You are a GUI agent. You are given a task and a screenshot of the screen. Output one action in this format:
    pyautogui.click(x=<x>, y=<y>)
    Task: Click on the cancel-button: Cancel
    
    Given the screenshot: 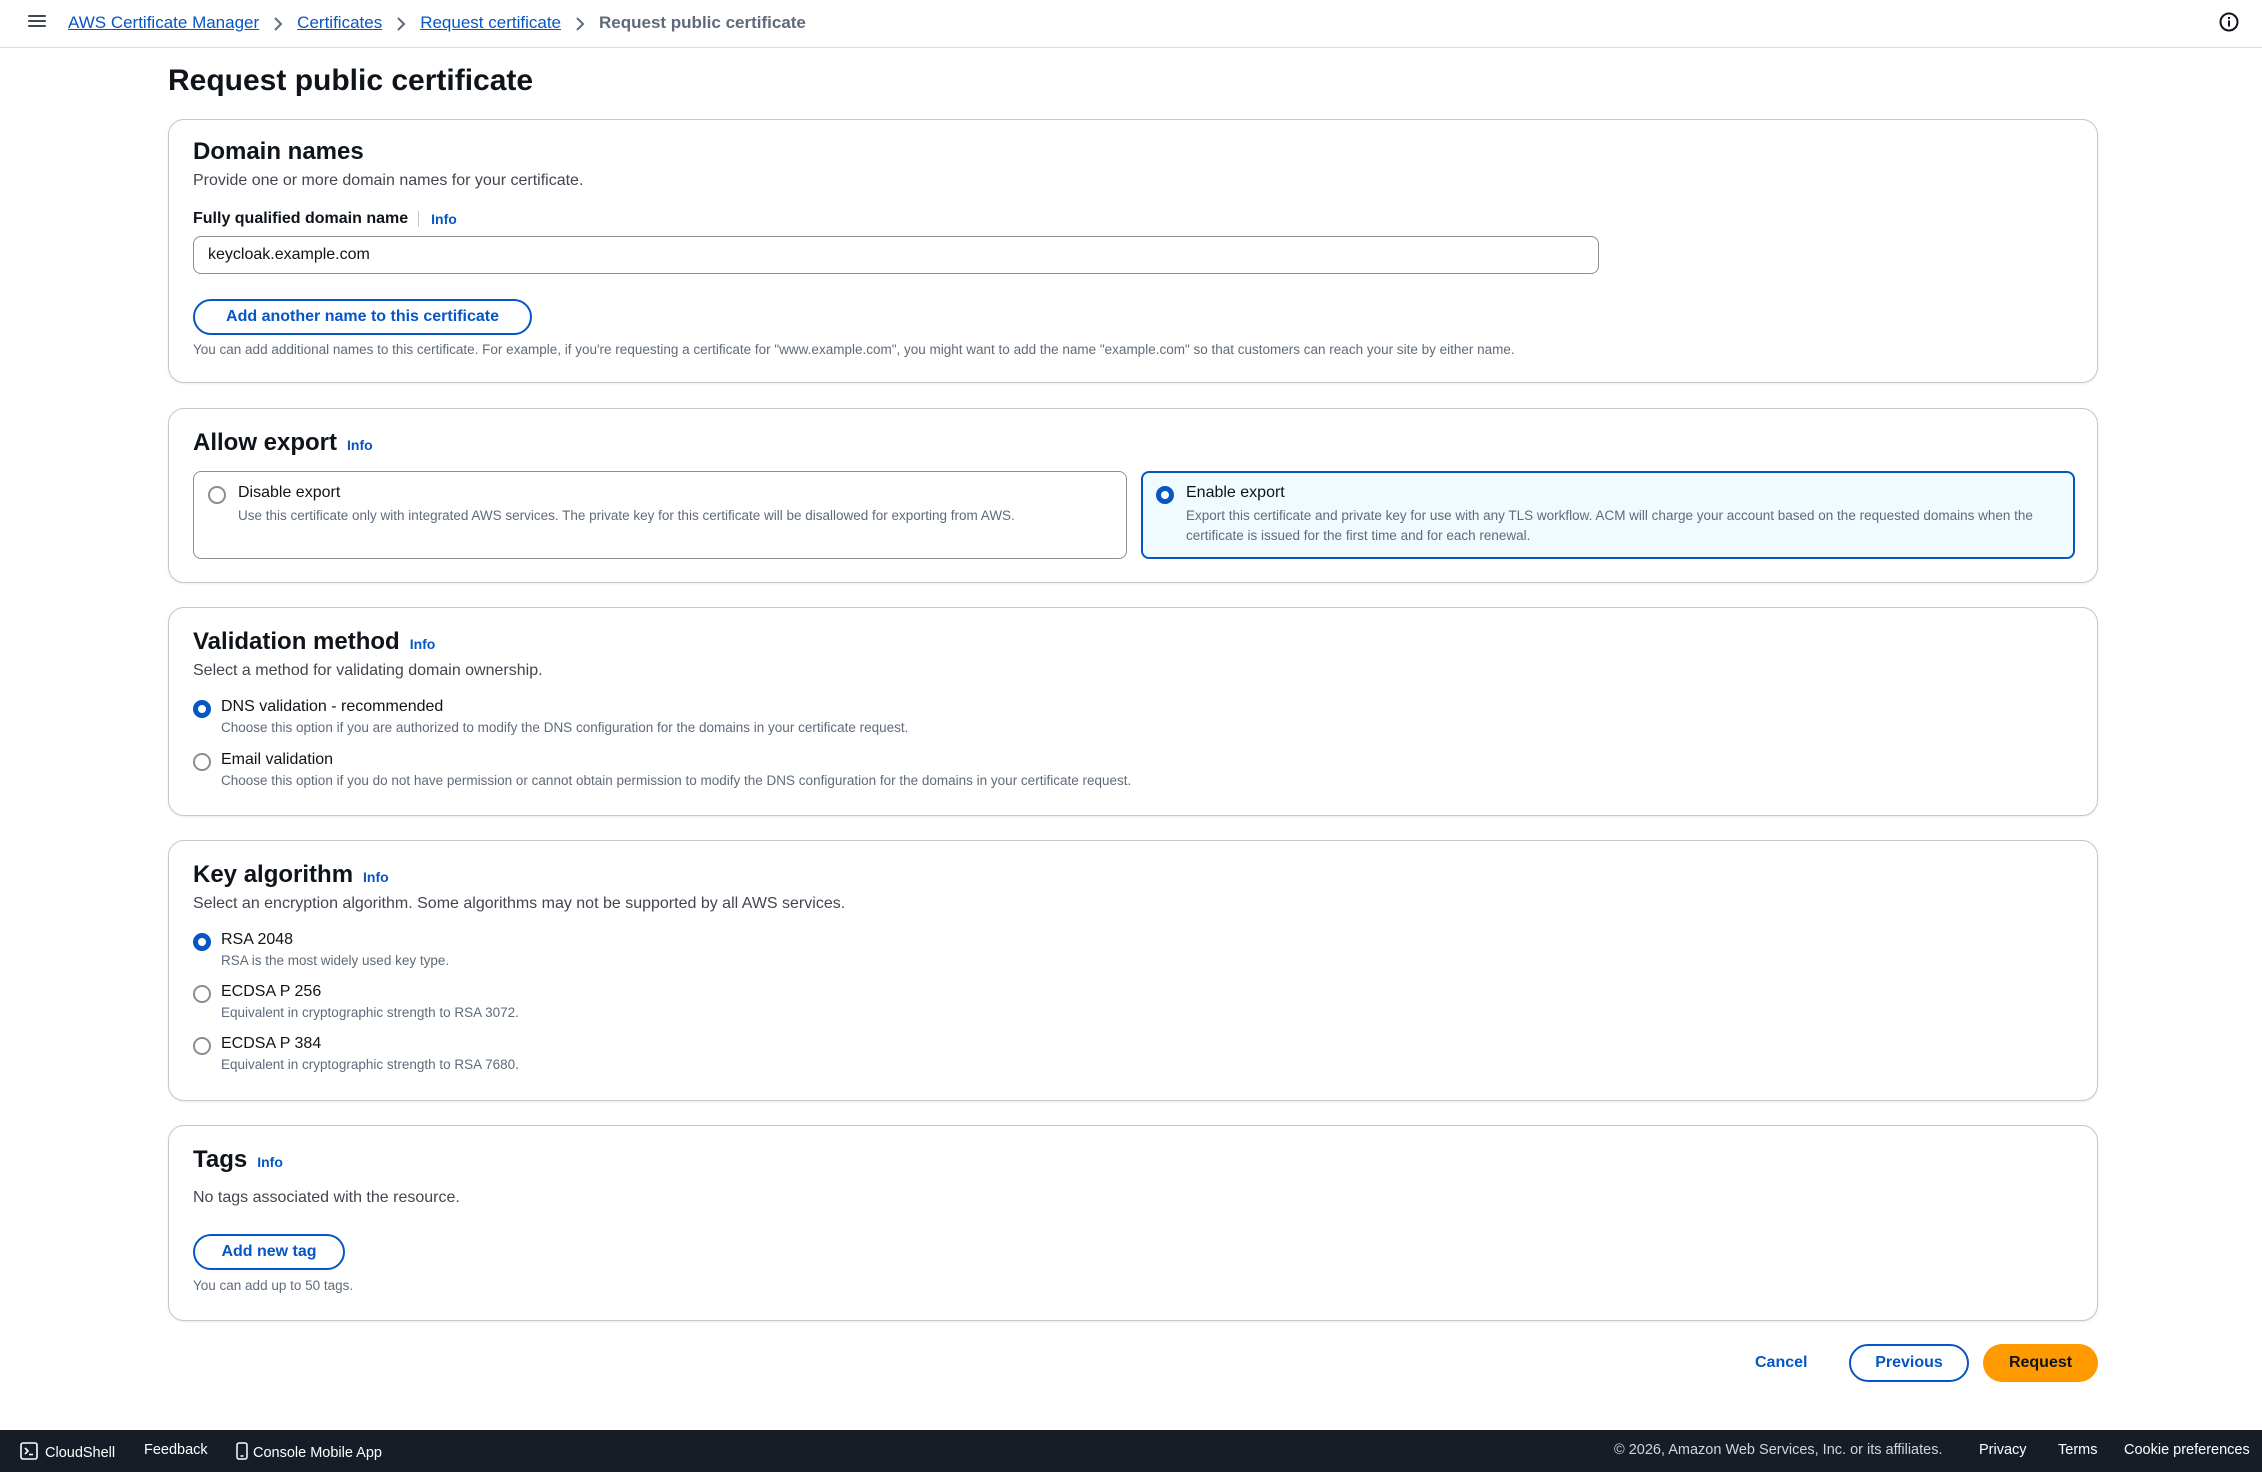 What is the action you would take?
    pyautogui.click(x=1781, y=1363)
    